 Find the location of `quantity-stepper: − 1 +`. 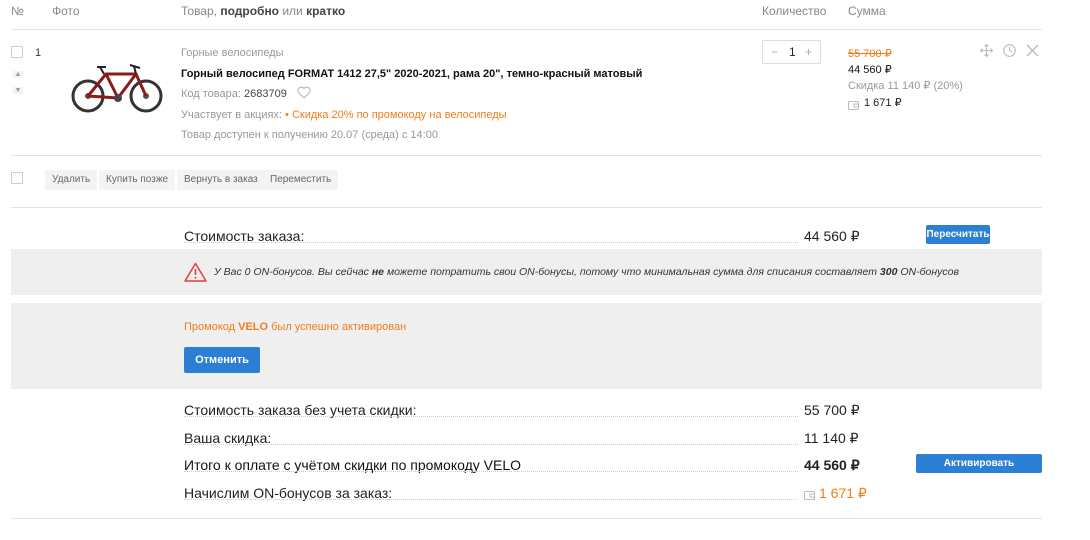

quantity-stepper: − 1 + is located at coordinates (791, 52).